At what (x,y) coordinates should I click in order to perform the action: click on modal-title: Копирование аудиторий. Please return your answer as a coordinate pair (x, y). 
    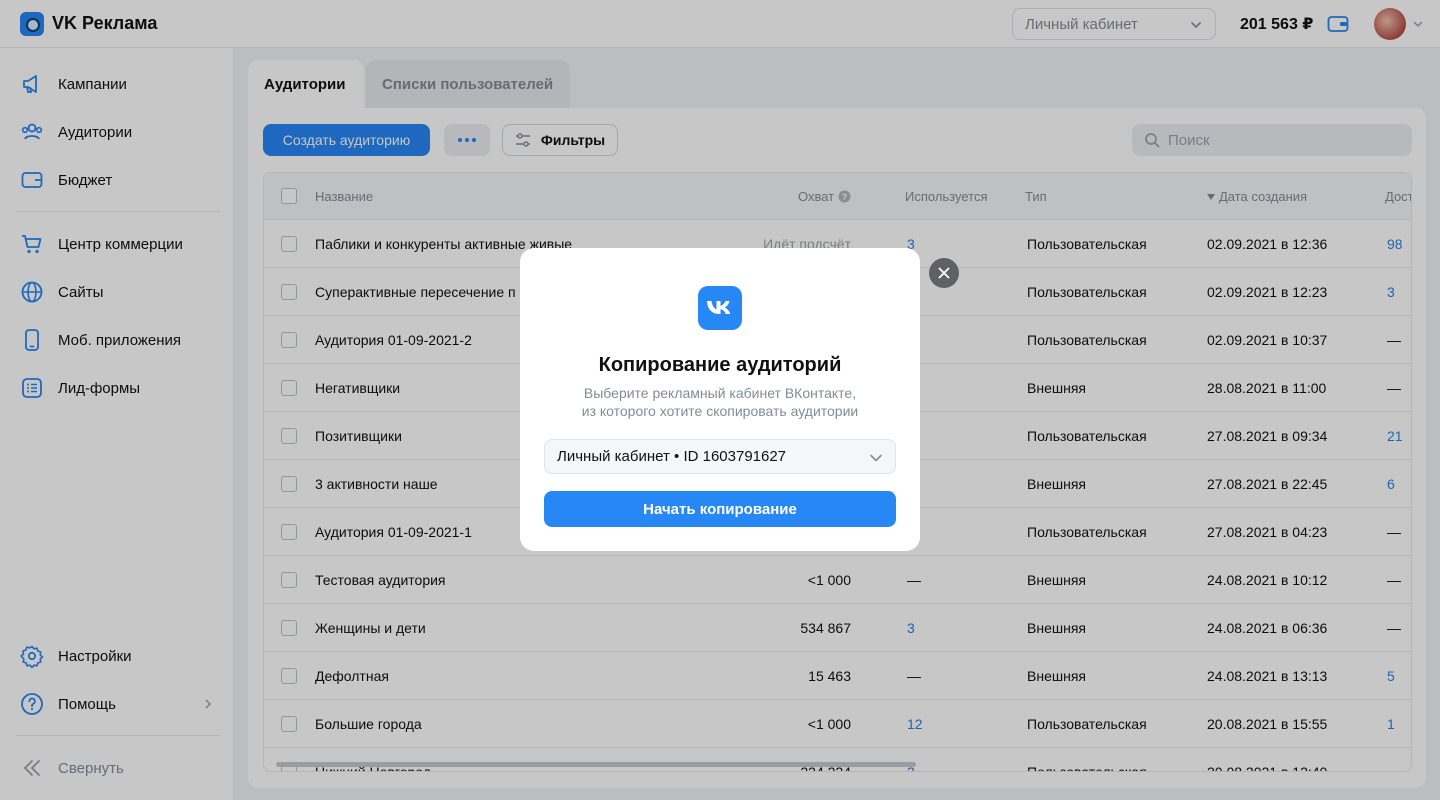
    Looking at the image, I should click on (720, 365).